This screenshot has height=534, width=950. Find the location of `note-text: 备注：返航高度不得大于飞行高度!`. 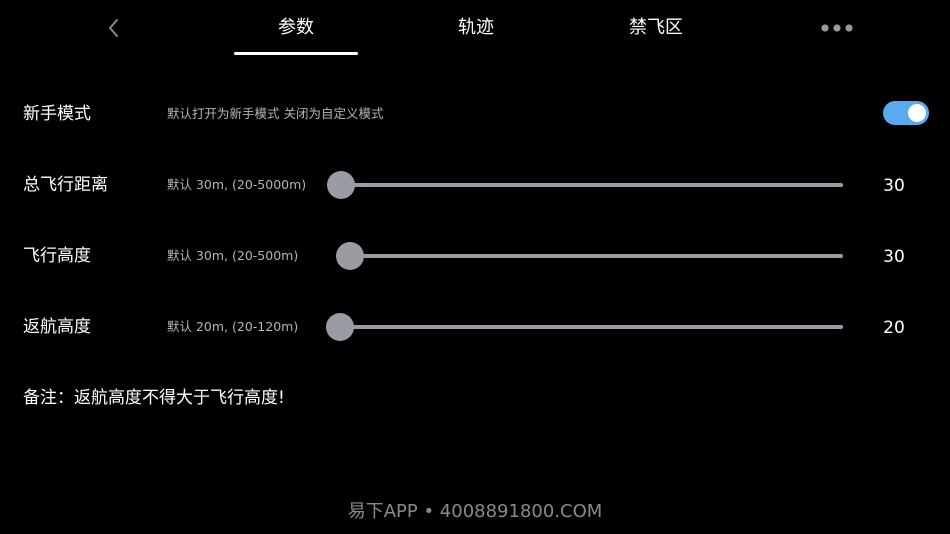

note-text: 备注：返航高度不得大于飞行高度! is located at coordinates (154, 398).